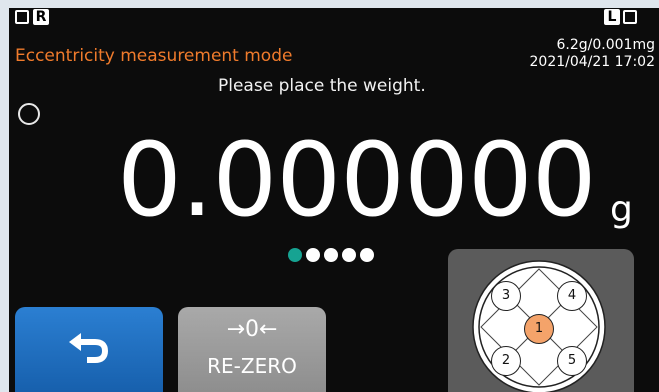  I want to click on right-indicator-letter: L, so click(612, 17).